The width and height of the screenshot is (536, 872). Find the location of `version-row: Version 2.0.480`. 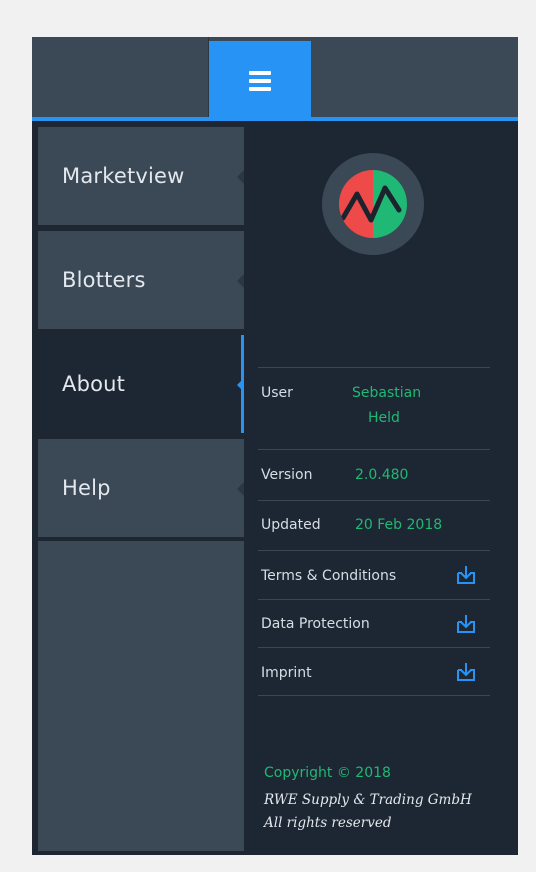

version-row: Version 2.0.480 is located at coordinates (374, 474).